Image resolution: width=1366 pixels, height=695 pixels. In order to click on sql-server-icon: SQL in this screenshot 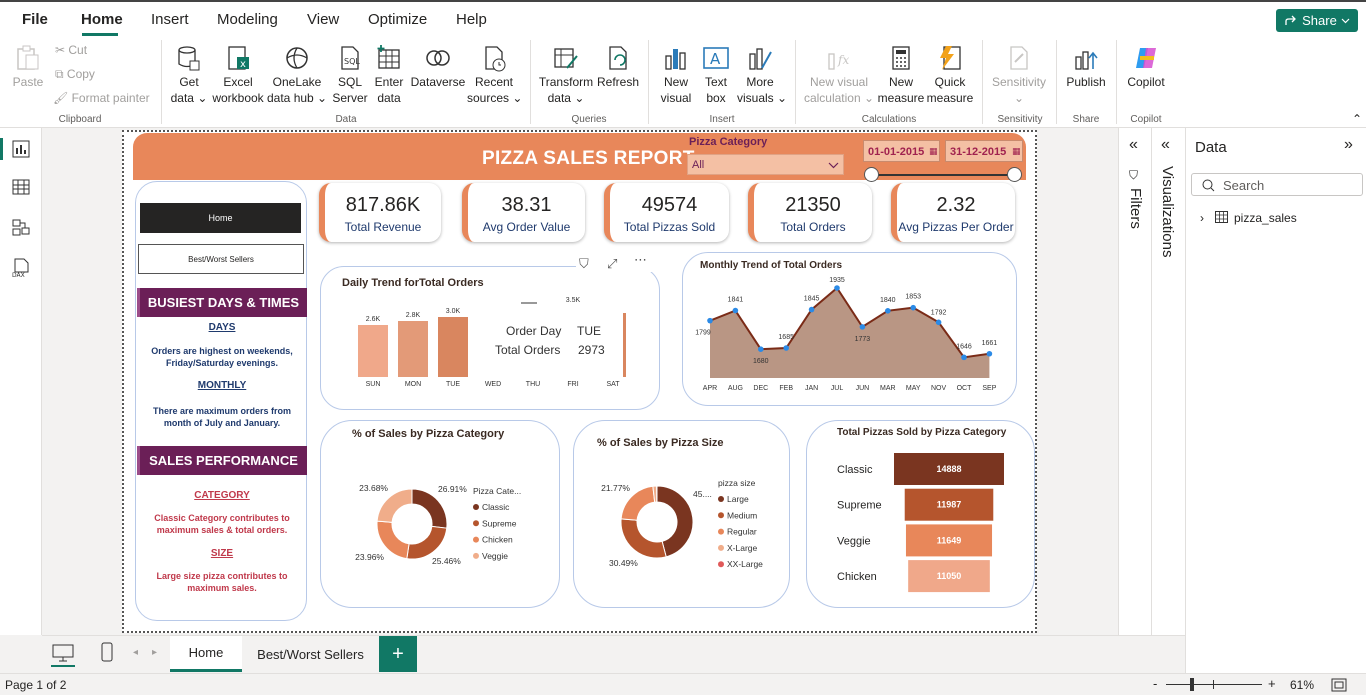, I will do `click(350, 58)`.